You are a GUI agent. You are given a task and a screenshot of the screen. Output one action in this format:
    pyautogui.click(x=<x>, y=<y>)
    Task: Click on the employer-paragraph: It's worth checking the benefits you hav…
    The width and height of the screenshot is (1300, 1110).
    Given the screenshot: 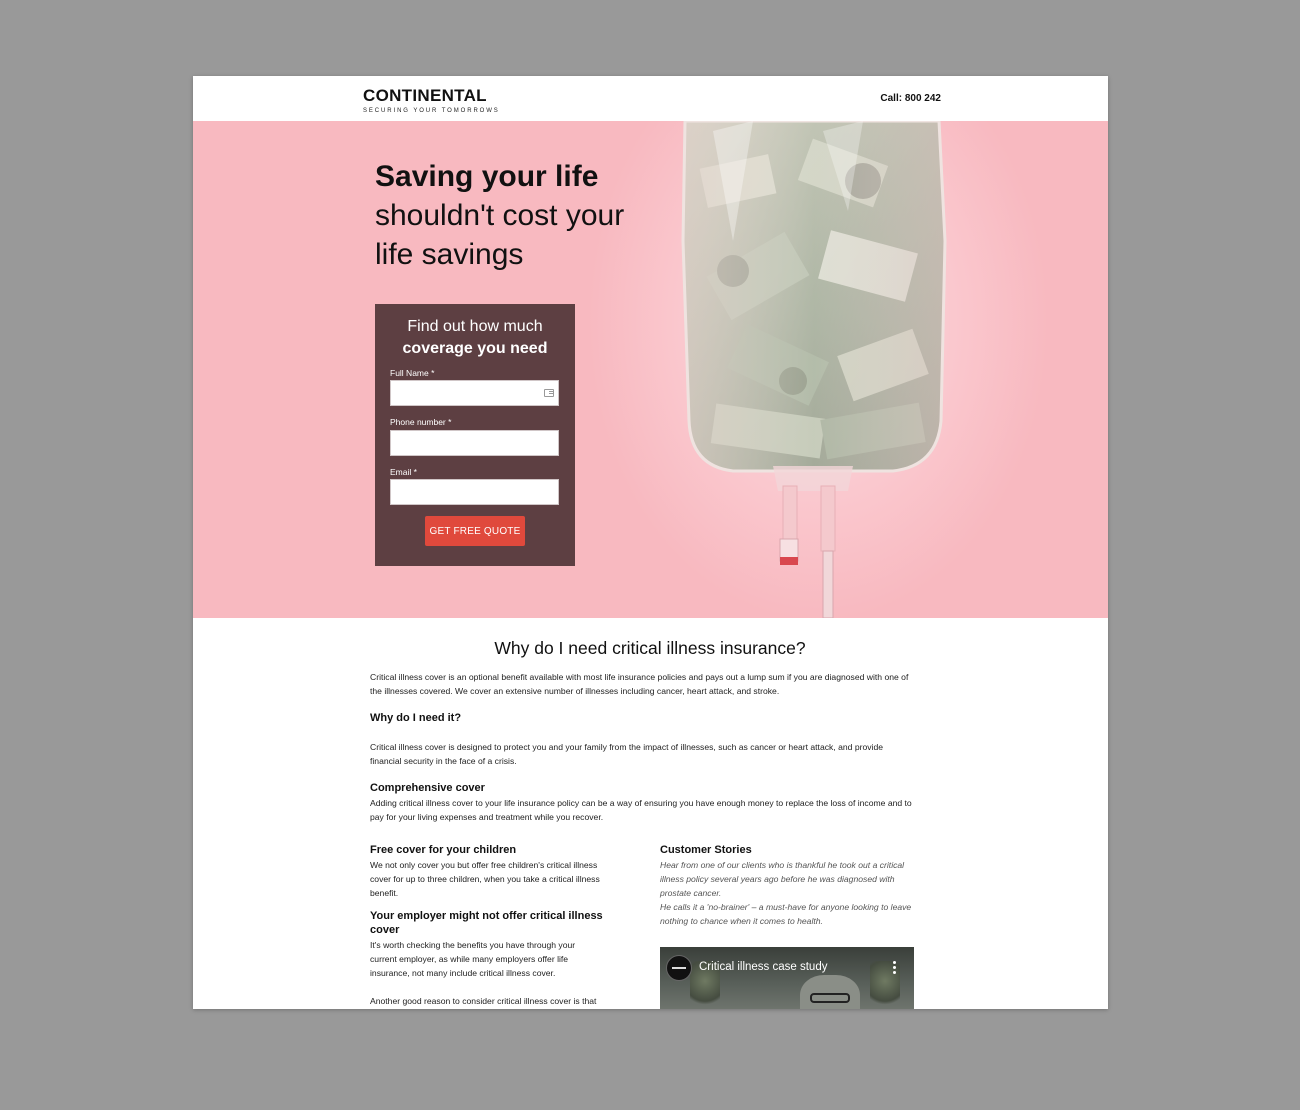 What is the action you would take?
    pyautogui.click(x=473, y=959)
    